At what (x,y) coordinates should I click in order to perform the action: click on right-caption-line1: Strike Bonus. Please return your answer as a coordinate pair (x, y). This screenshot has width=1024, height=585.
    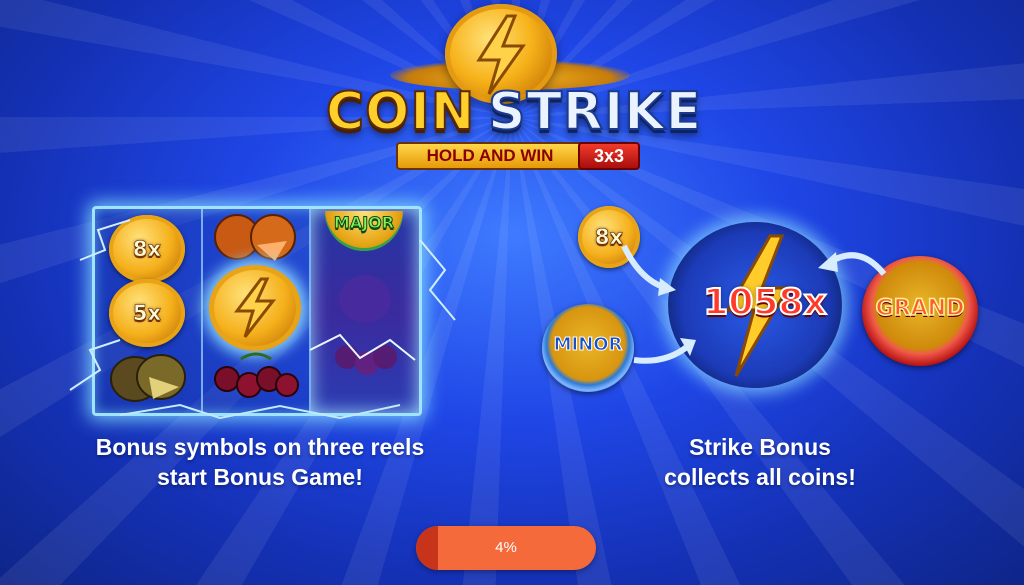
    Looking at the image, I should click on (760, 447).